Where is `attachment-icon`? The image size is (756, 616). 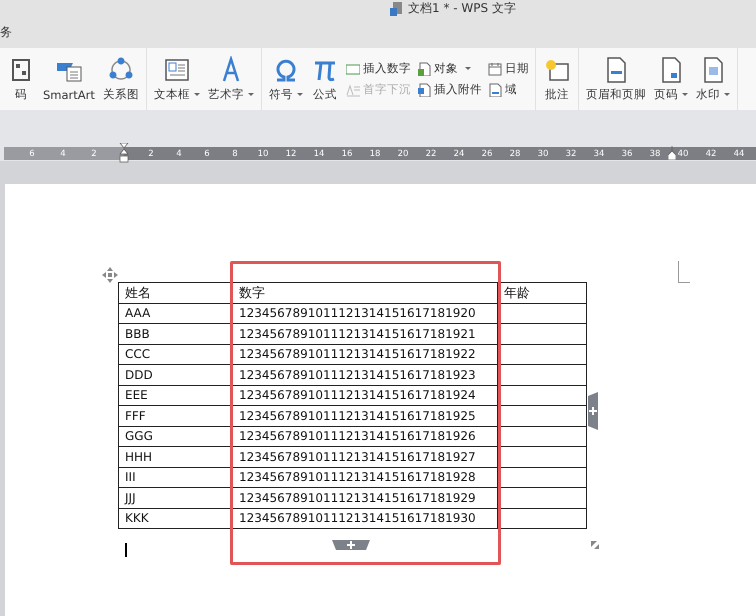 attachment-icon is located at coordinates (423, 89).